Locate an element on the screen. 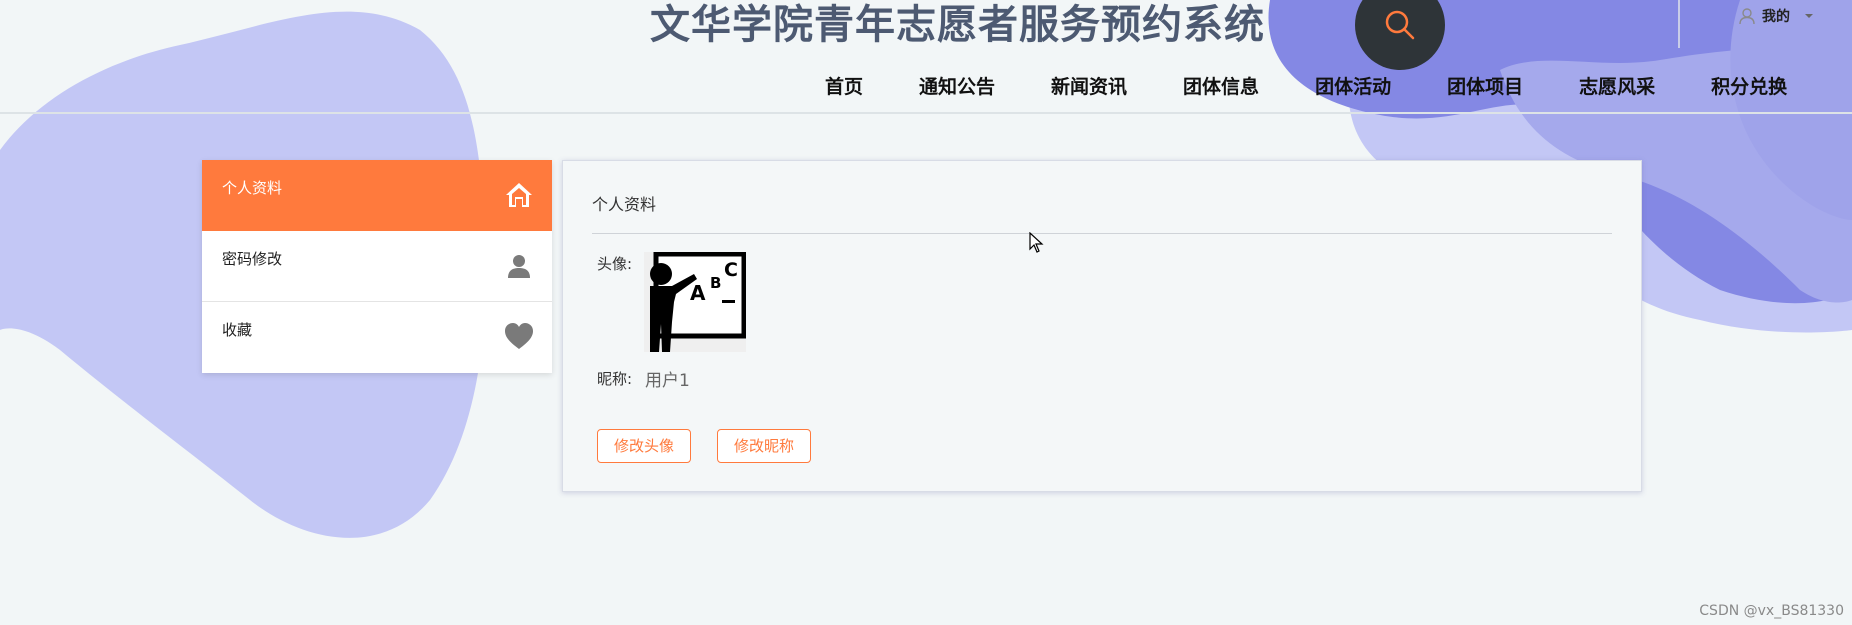 This screenshot has width=1852, height=625. nav-item-group-projects: 团体项目 is located at coordinates (1485, 85).